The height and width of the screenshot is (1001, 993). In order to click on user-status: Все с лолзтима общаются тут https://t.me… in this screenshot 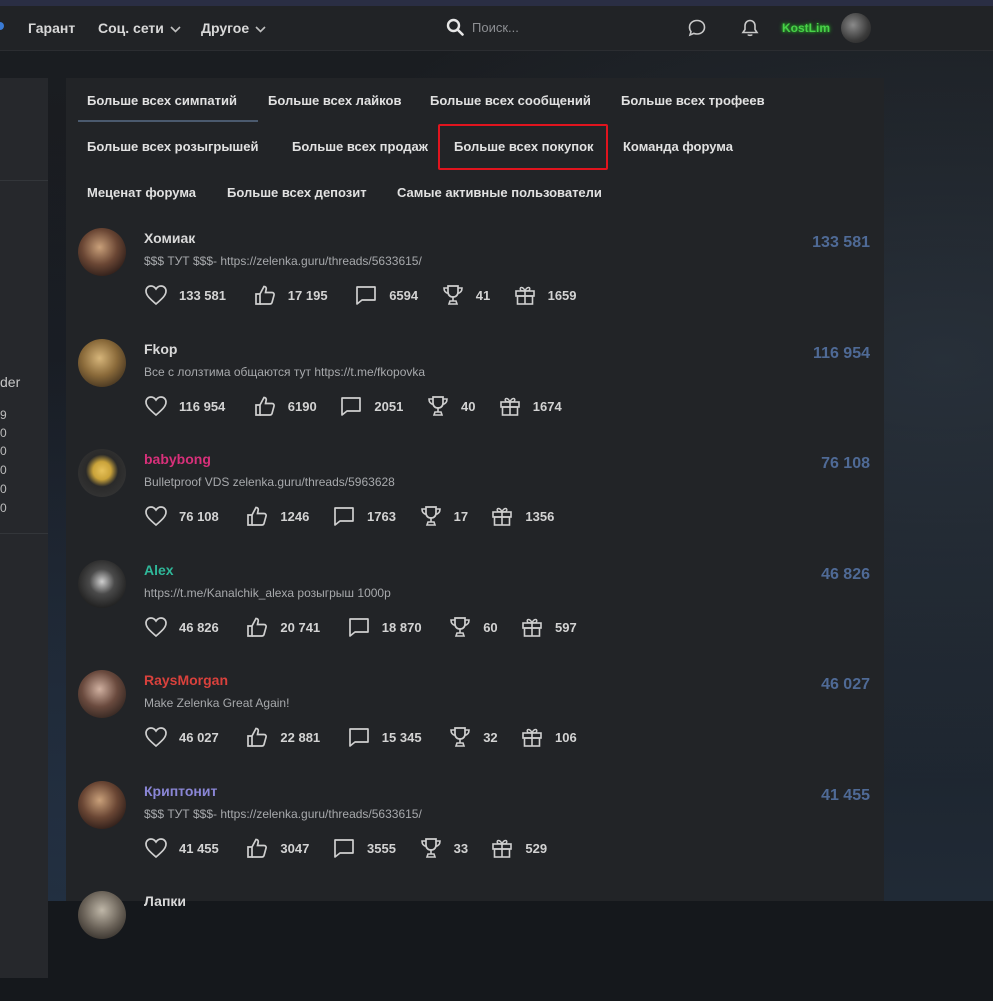, I will do `click(285, 371)`.